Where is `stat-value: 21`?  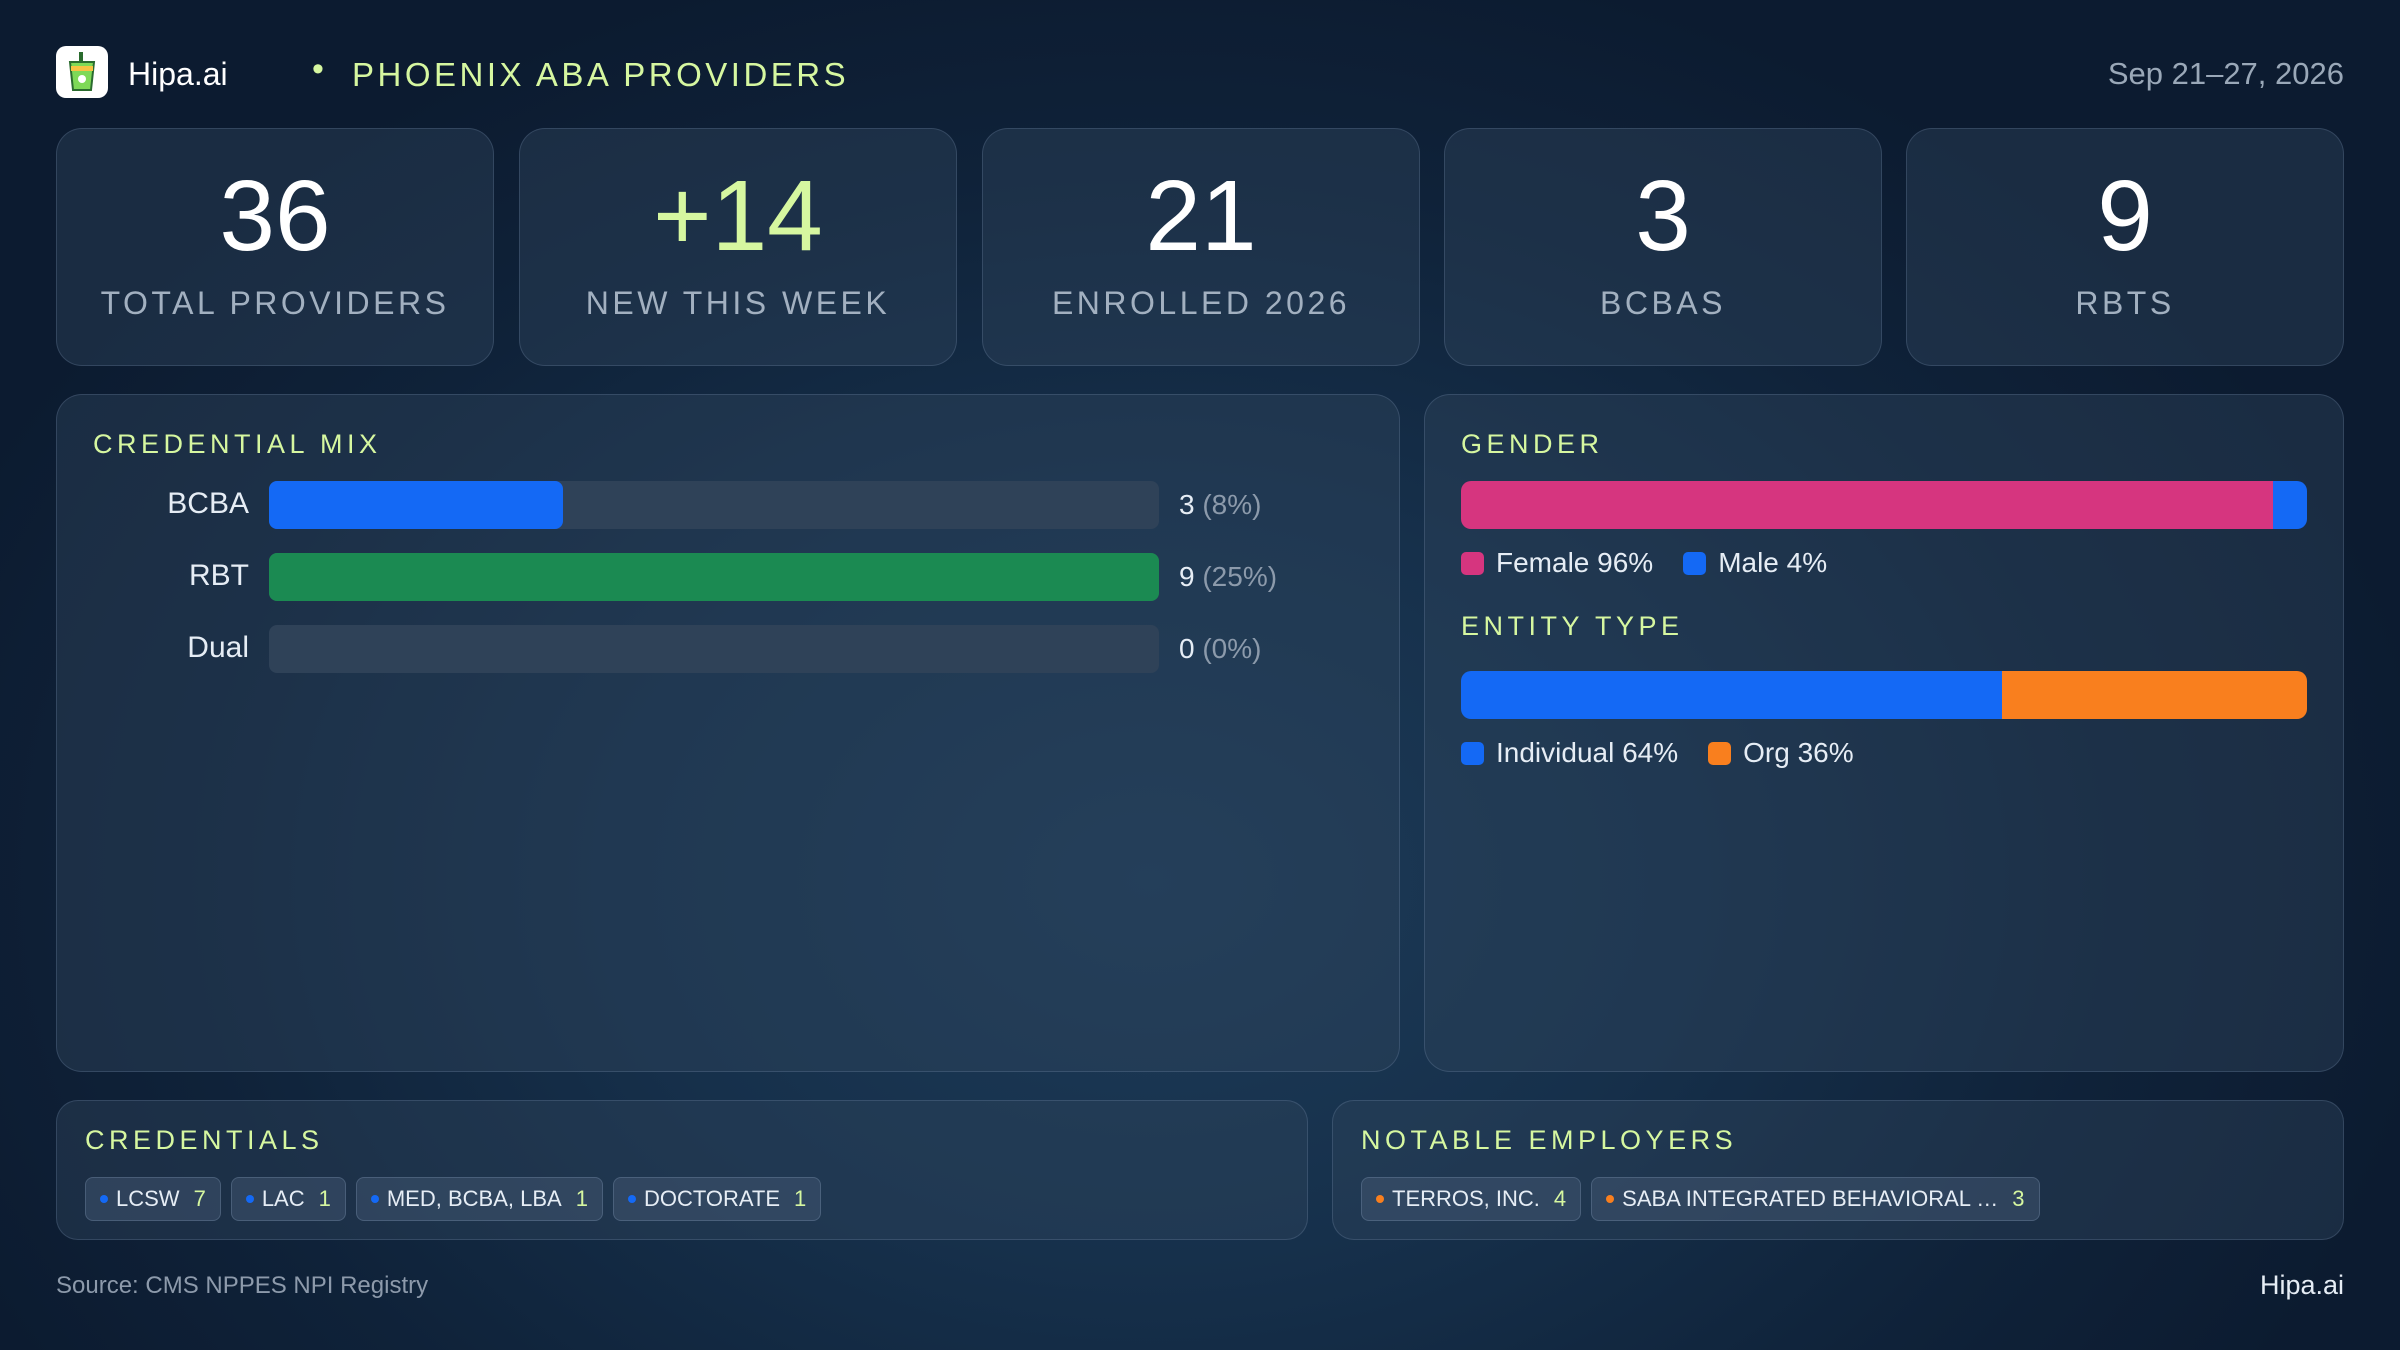
stat-value: 21 is located at coordinates (1201, 216).